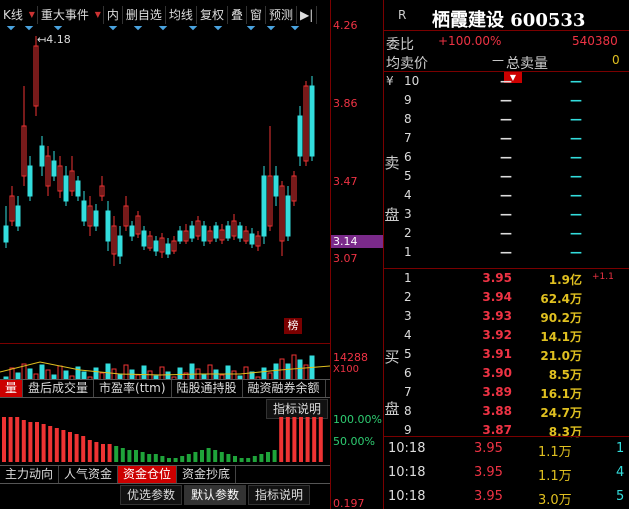 The image size is (629, 509). I want to click on toolbar-forecast: 预测, so click(281, 15).